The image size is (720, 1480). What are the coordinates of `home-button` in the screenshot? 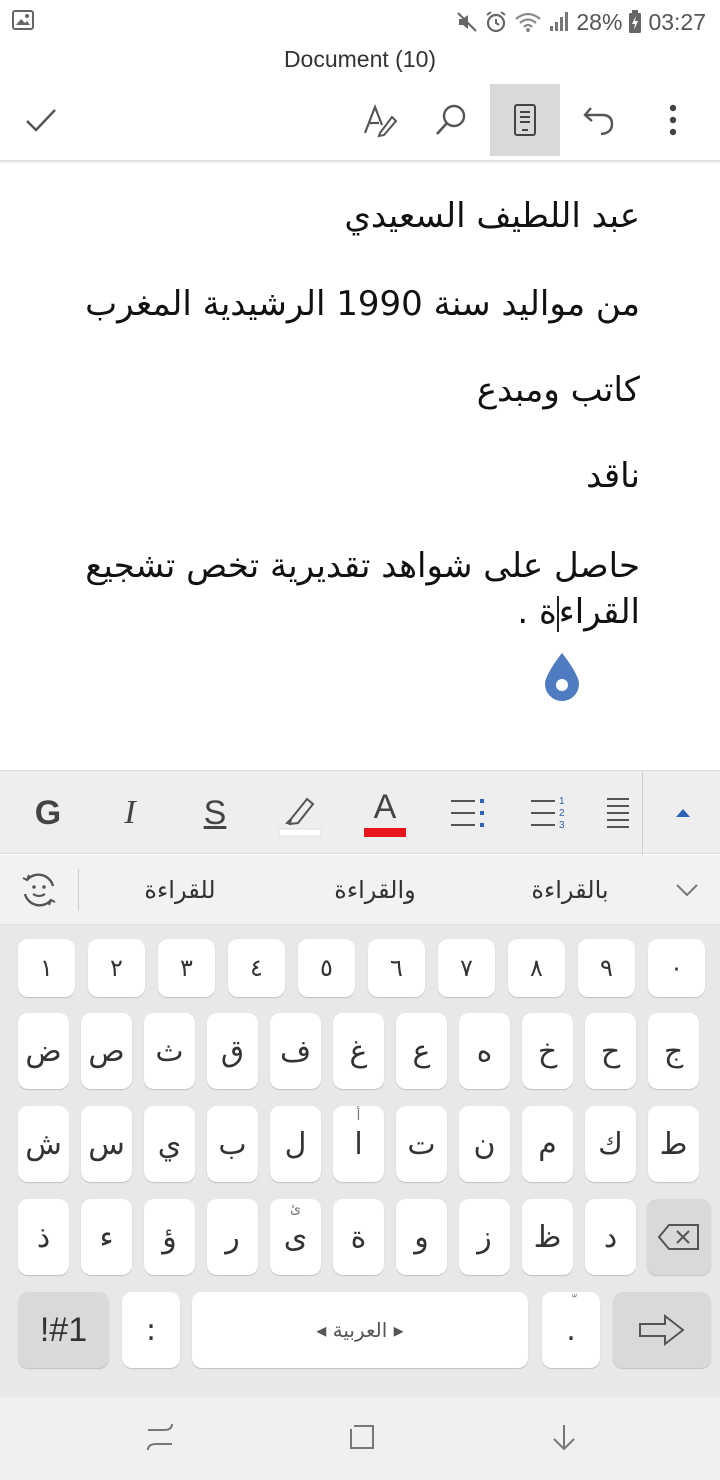 It's located at (362, 1437).